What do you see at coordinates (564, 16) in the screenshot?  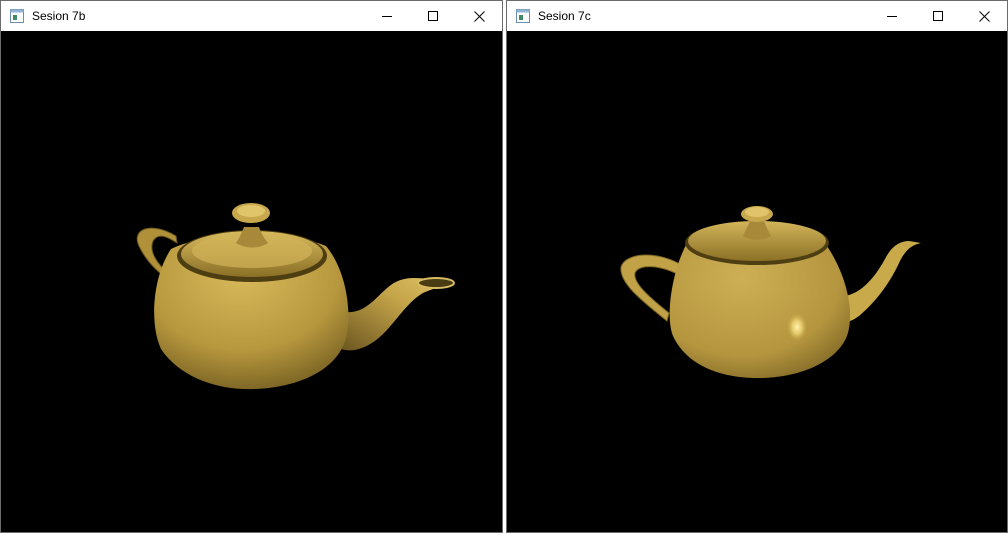 I see `window-title: Sesion 7c` at bounding box center [564, 16].